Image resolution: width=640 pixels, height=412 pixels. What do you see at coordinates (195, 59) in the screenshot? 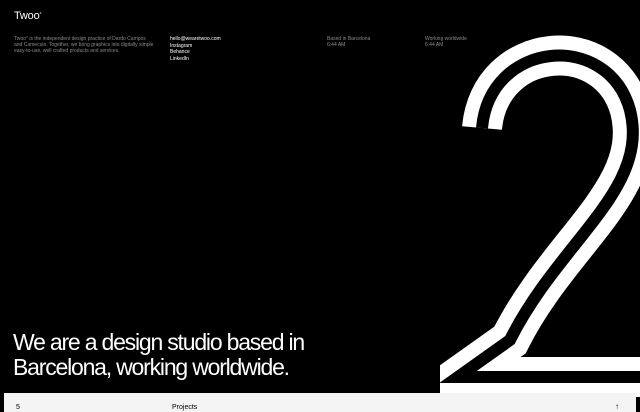
I see `linkedin-link: LinkedIn` at bounding box center [195, 59].